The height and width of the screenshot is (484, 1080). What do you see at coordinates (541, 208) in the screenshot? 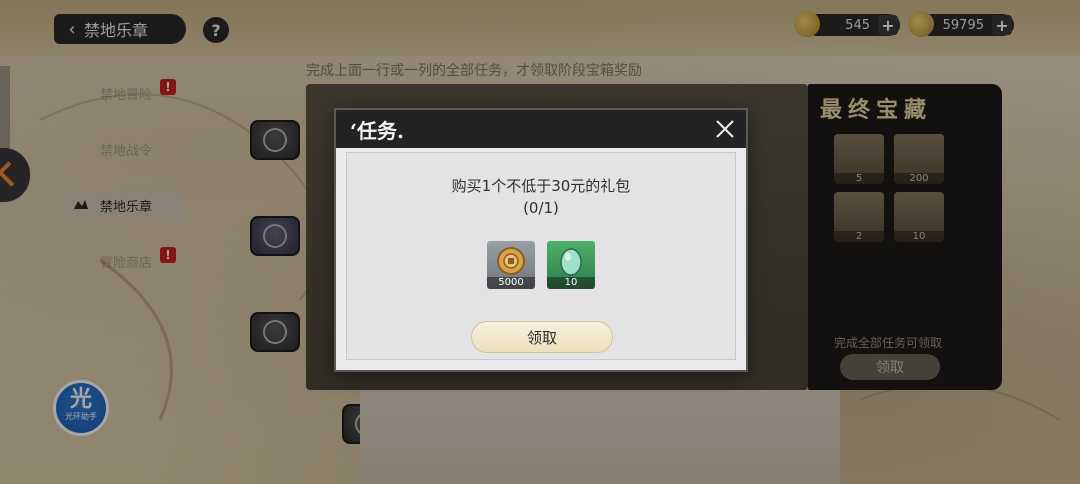
I see `task-progress: (0/1)` at bounding box center [541, 208].